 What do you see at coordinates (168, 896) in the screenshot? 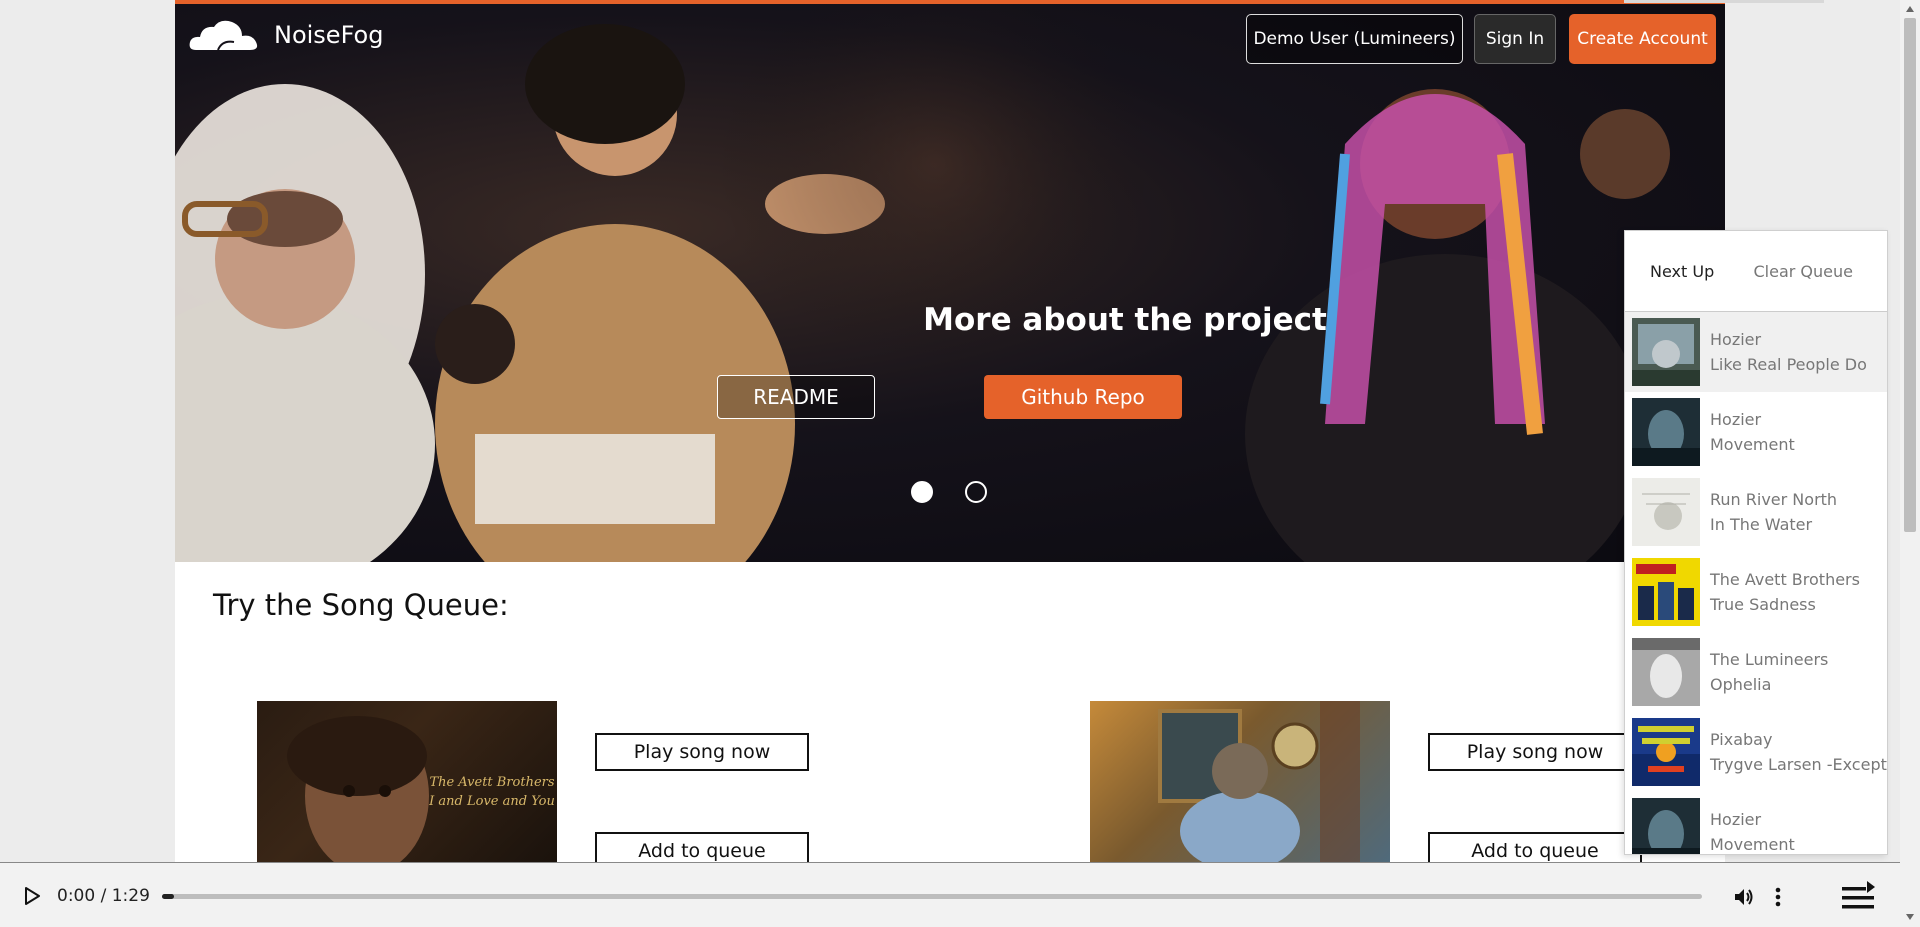
I see `seek-bar-fill` at bounding box center [168, 896].